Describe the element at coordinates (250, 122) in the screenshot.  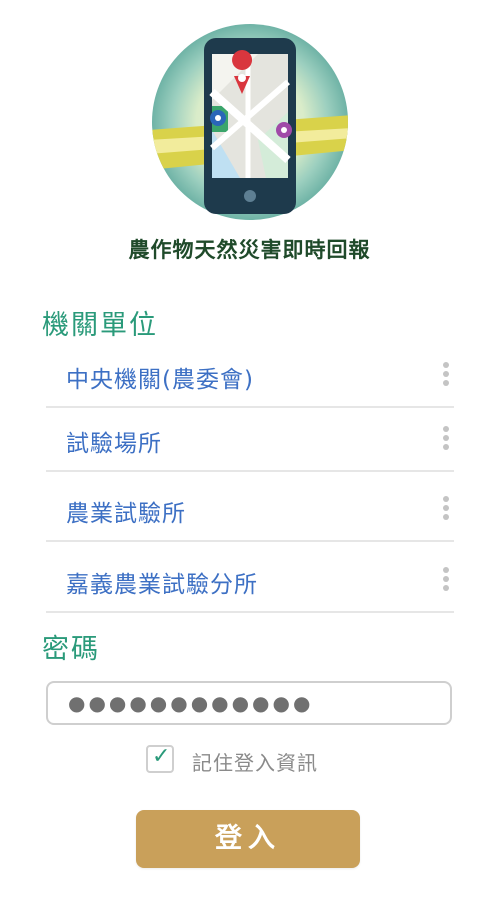
I see `phone-map-logo-icon` at that location.